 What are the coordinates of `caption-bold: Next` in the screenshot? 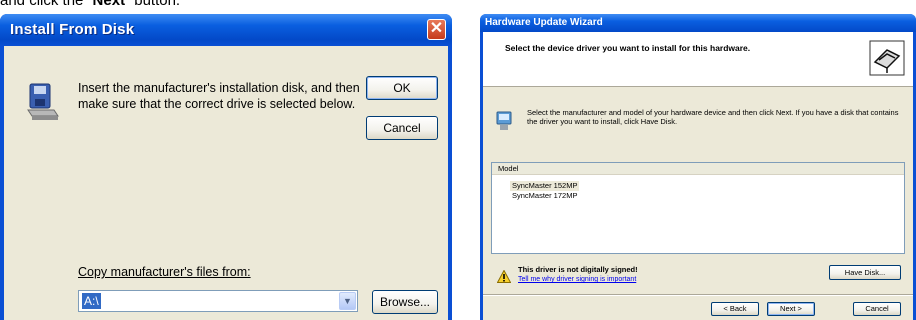 It's located at (109, 4).